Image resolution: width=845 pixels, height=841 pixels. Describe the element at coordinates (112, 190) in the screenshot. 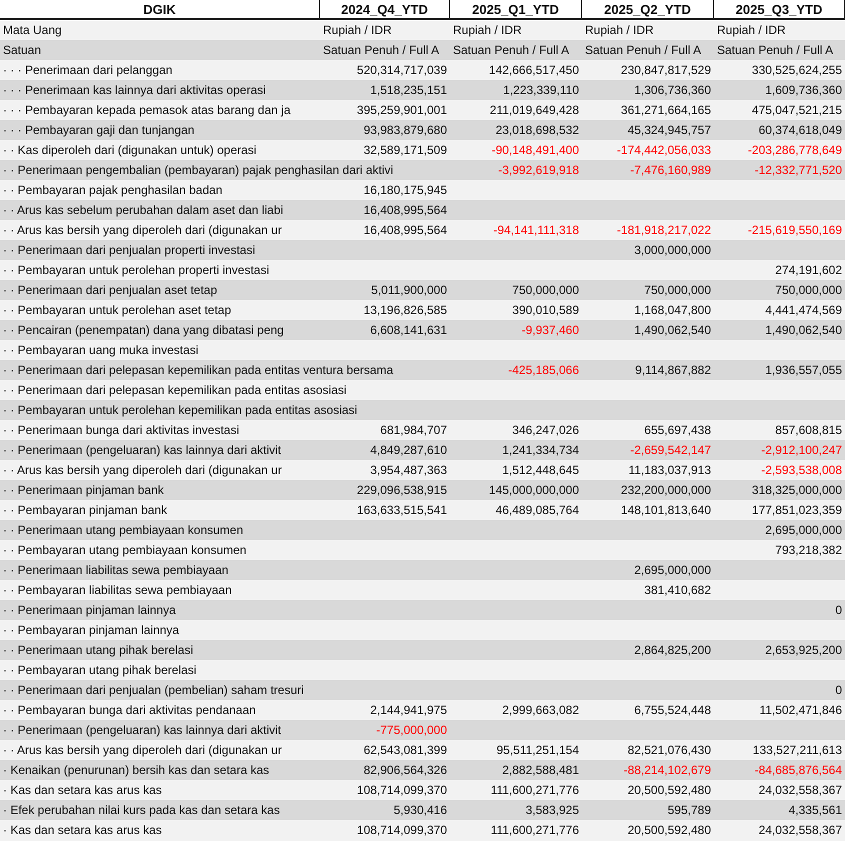

I see `row-label: · · Pembayaran pajak penghasilan badan` at that location.